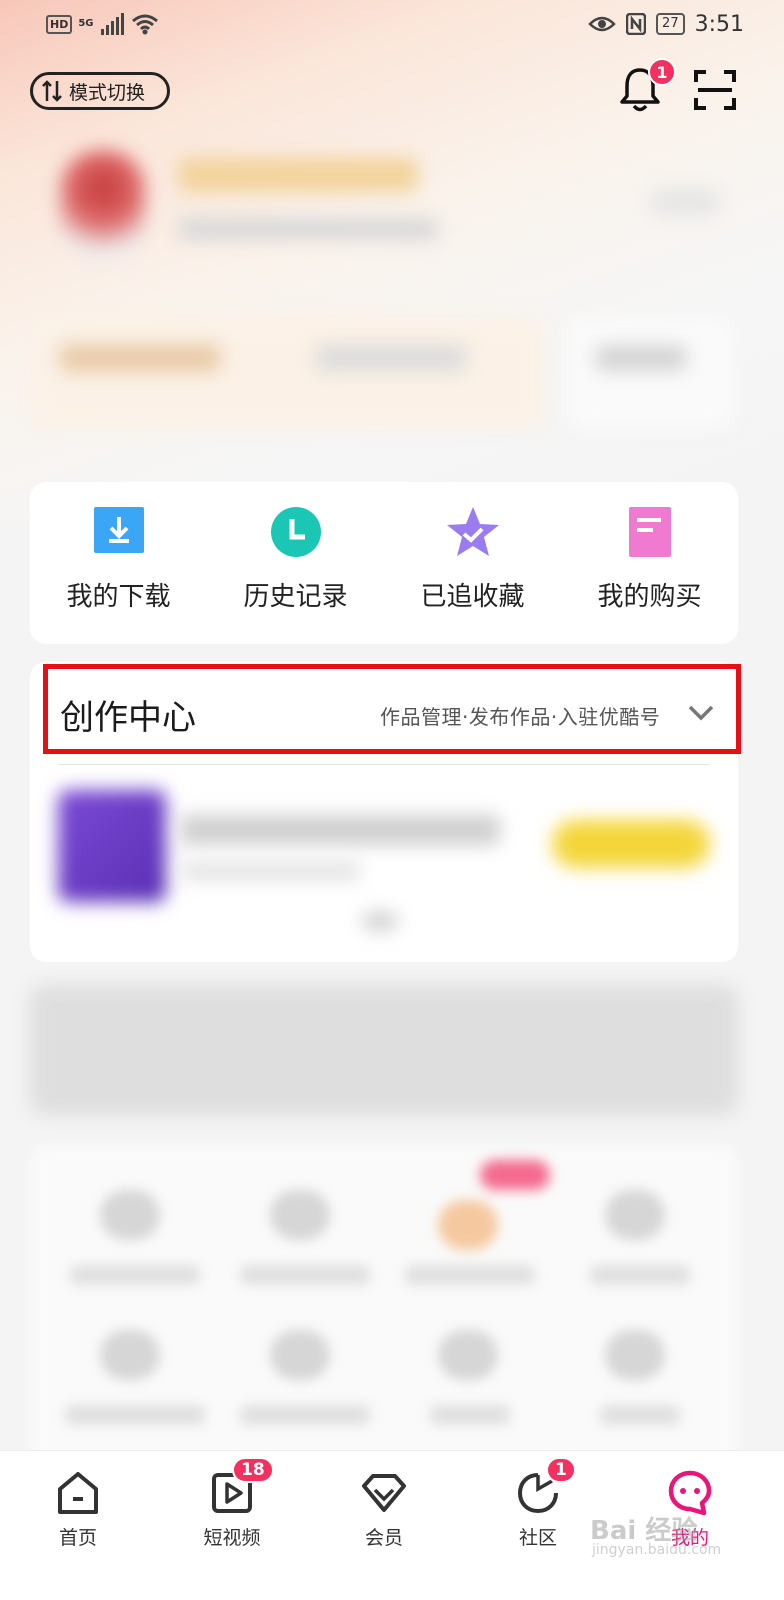 This screenshot has width=784, height=1600. Describe the element at coordinates (112, 846) in the screenshot. I see `promo-thumbnail-blurred` at that location.